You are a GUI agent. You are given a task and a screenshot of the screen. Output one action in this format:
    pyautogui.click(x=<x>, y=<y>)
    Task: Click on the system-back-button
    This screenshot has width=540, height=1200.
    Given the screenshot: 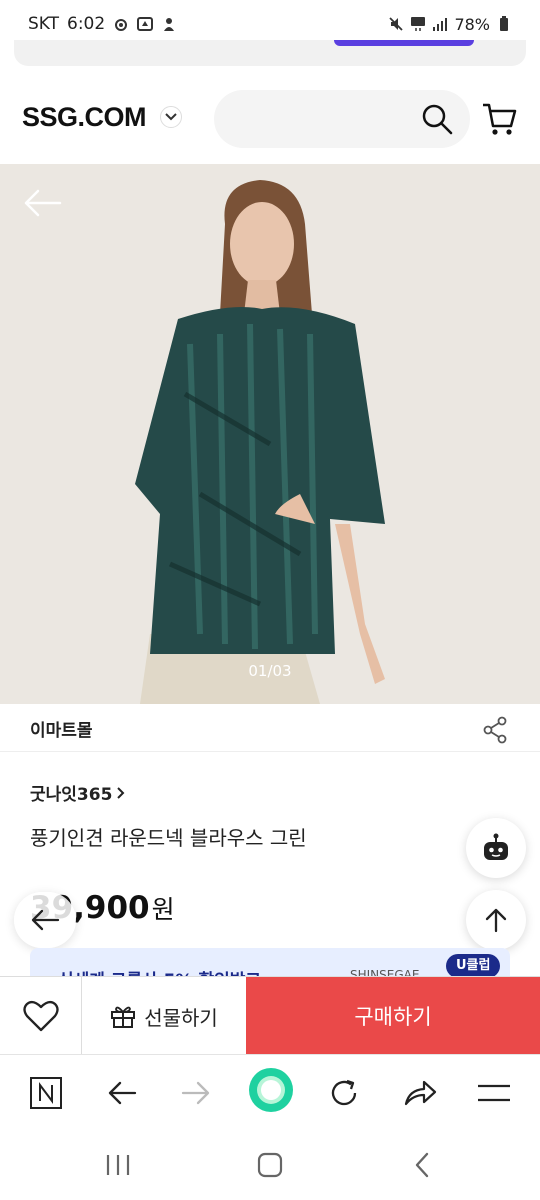 What is the action you would take?
    pyautogui.click(x=422, y=1165)
    